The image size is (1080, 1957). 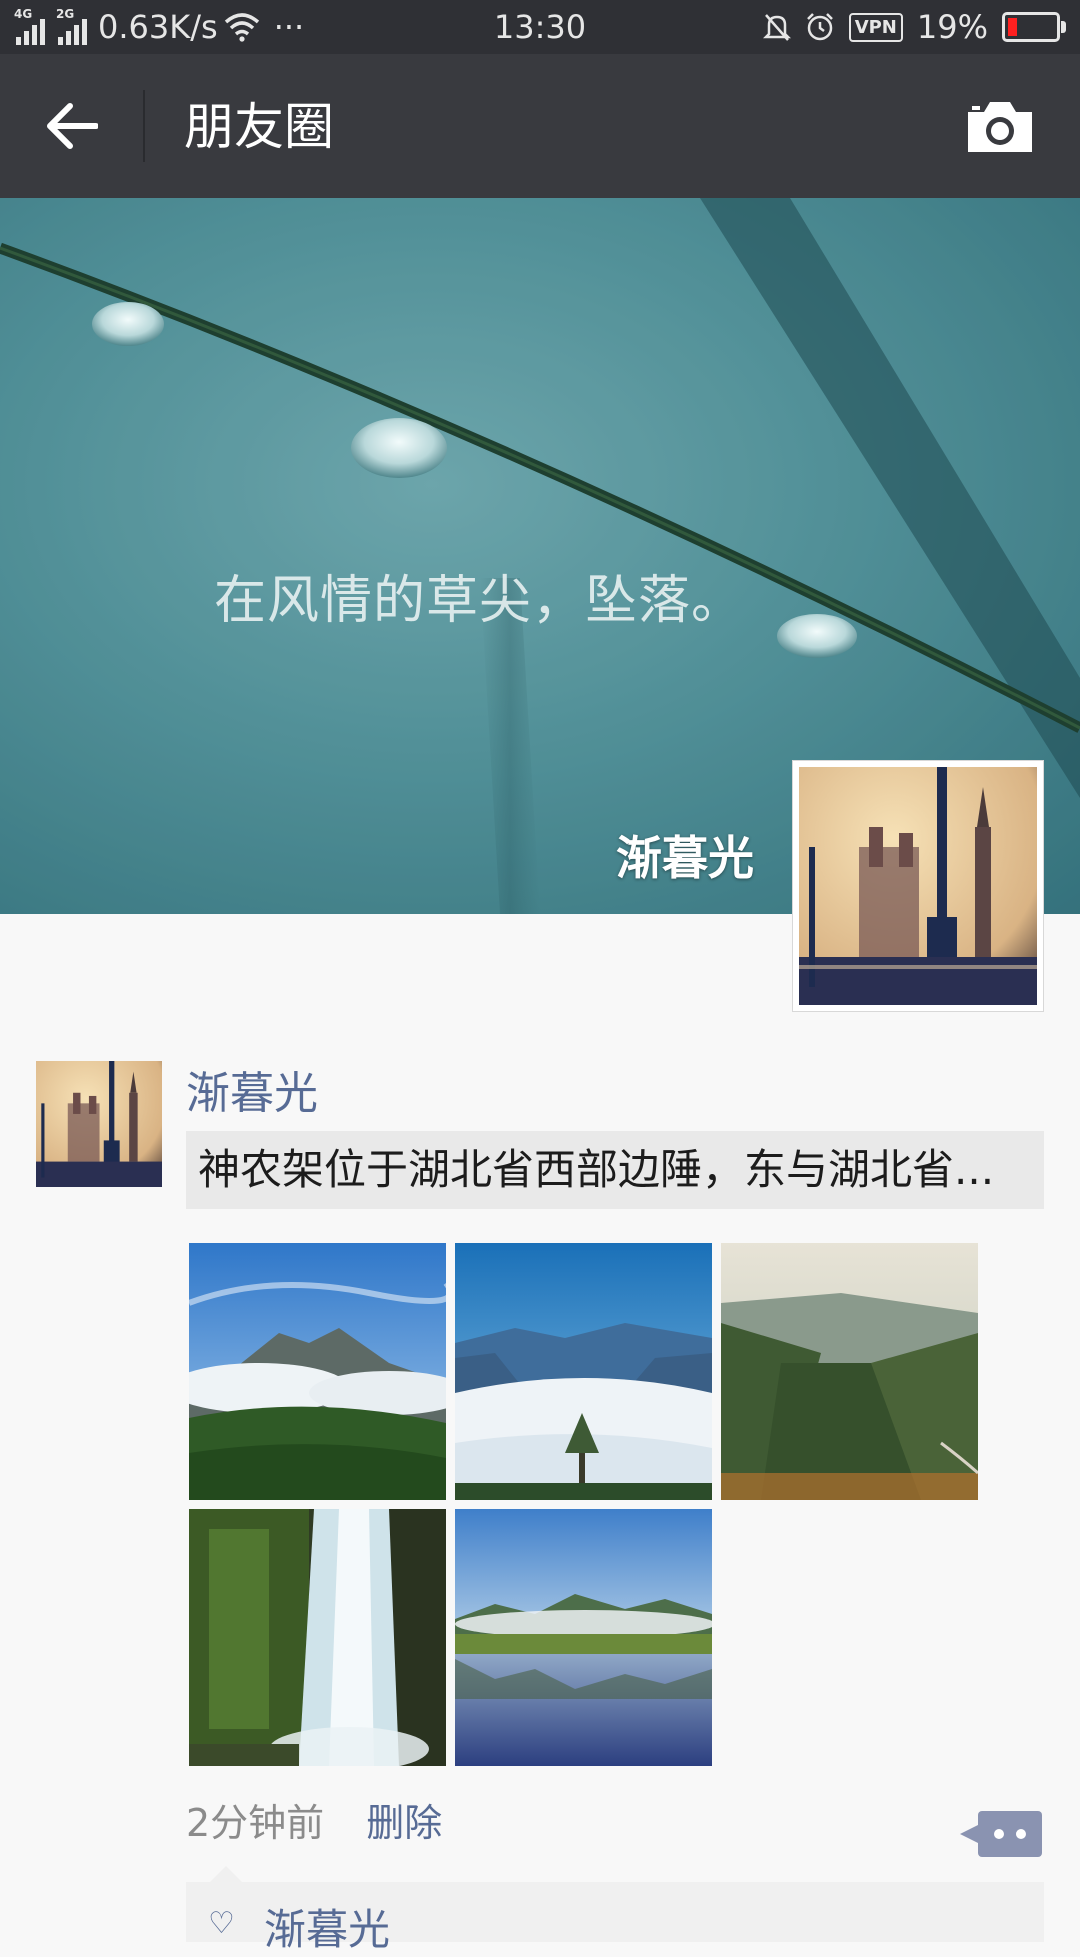 I want to click on heart-icon: ♡, so click(x=221, y=1923).